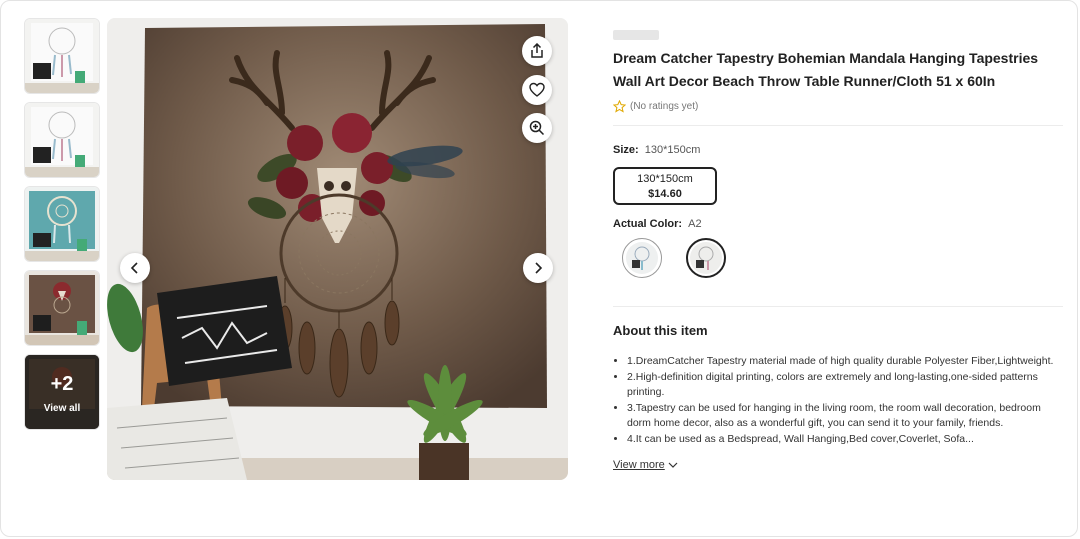  I want to click on color-selected-value: A2, so click(695, 224).